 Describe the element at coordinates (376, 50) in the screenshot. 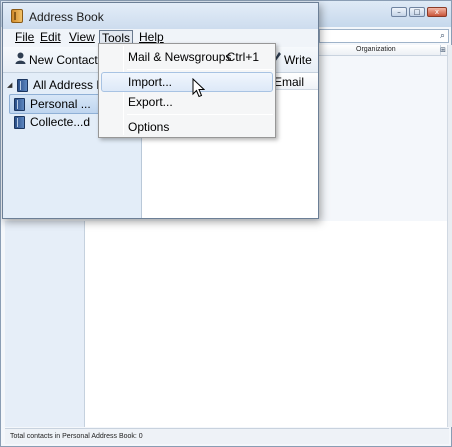

I see `column-organization: Organization` at that location.